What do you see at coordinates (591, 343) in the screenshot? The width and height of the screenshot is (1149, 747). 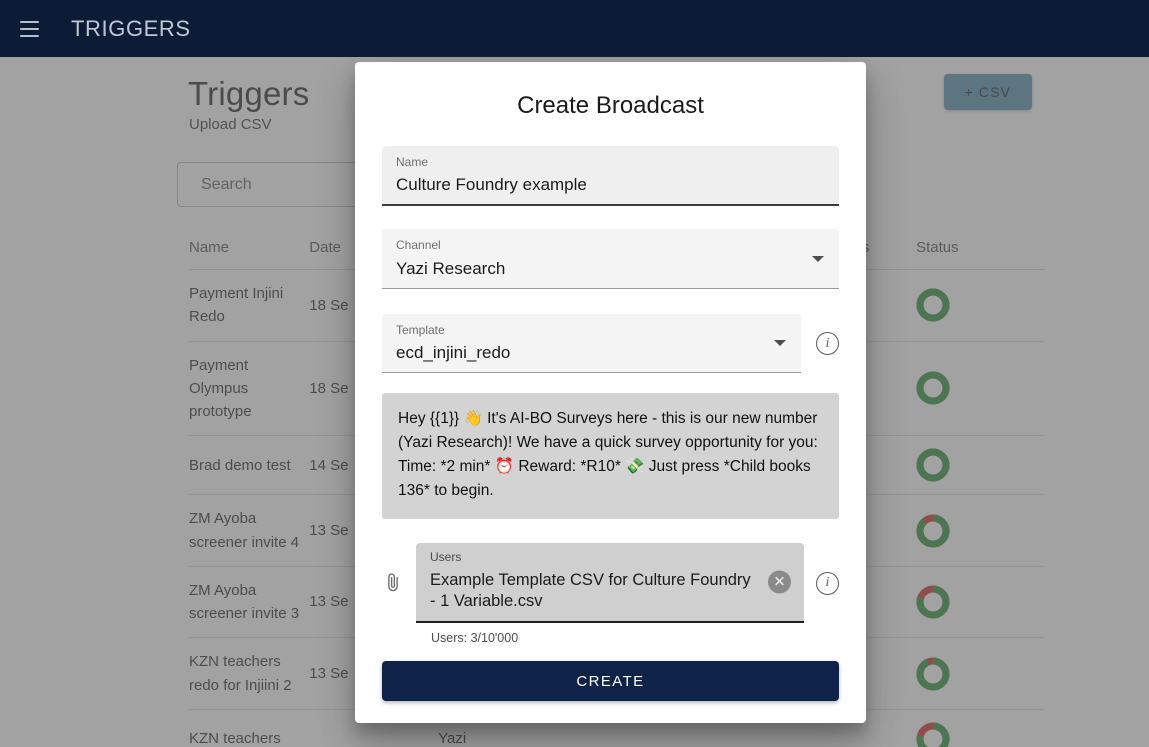 I see `template-select: Template ecd_injini_redo` at bounding box center [591, 343].